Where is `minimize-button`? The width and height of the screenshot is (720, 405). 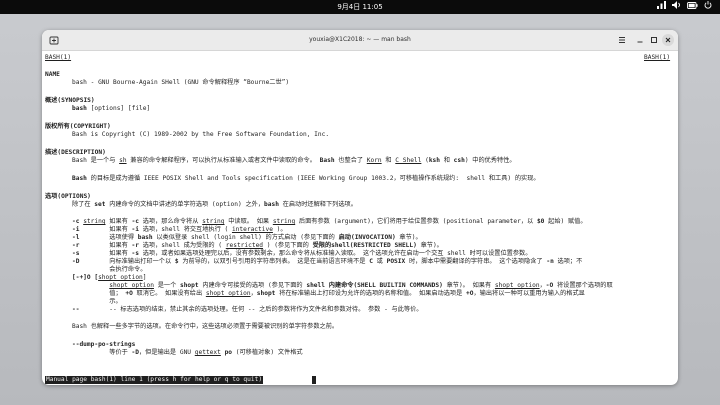
minimize-button is located at coordinates (640, 40).